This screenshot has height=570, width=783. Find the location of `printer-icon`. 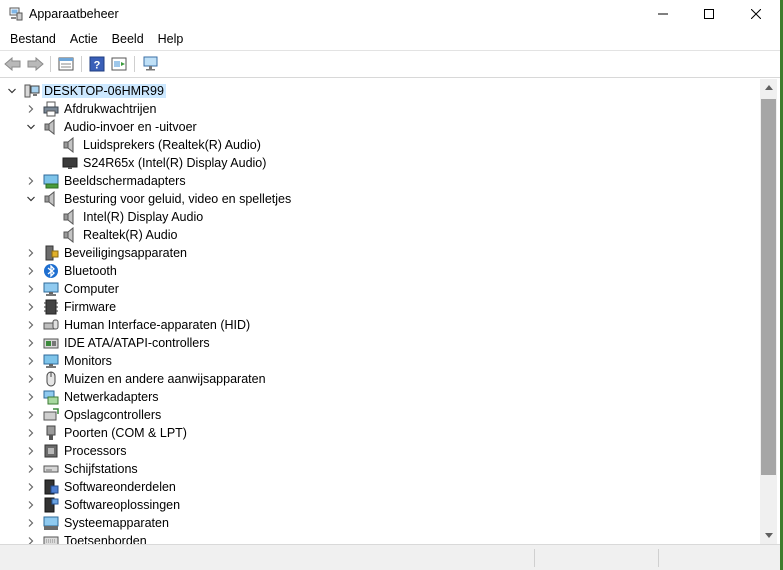

printer-icon is located at coordinates (51, 109).